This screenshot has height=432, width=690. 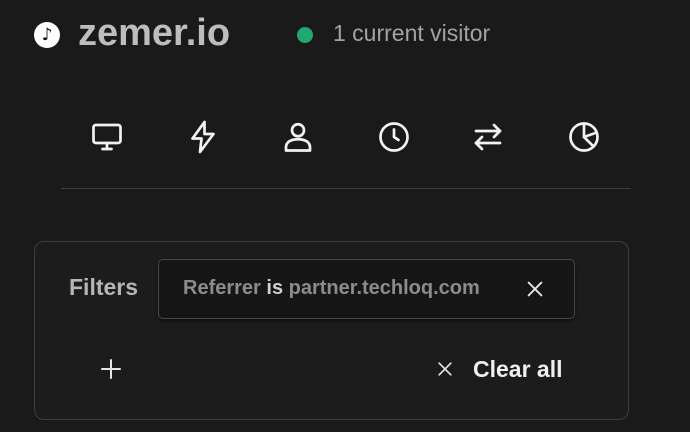 I want to click on nav-events, so click(x=203, y=137).